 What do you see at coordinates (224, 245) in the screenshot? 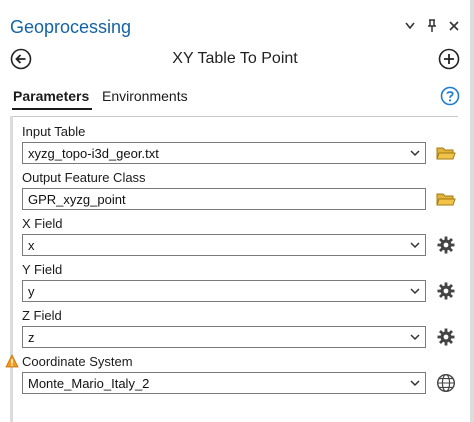
I see `x-field-select: x` at bounding box center [224, 245].